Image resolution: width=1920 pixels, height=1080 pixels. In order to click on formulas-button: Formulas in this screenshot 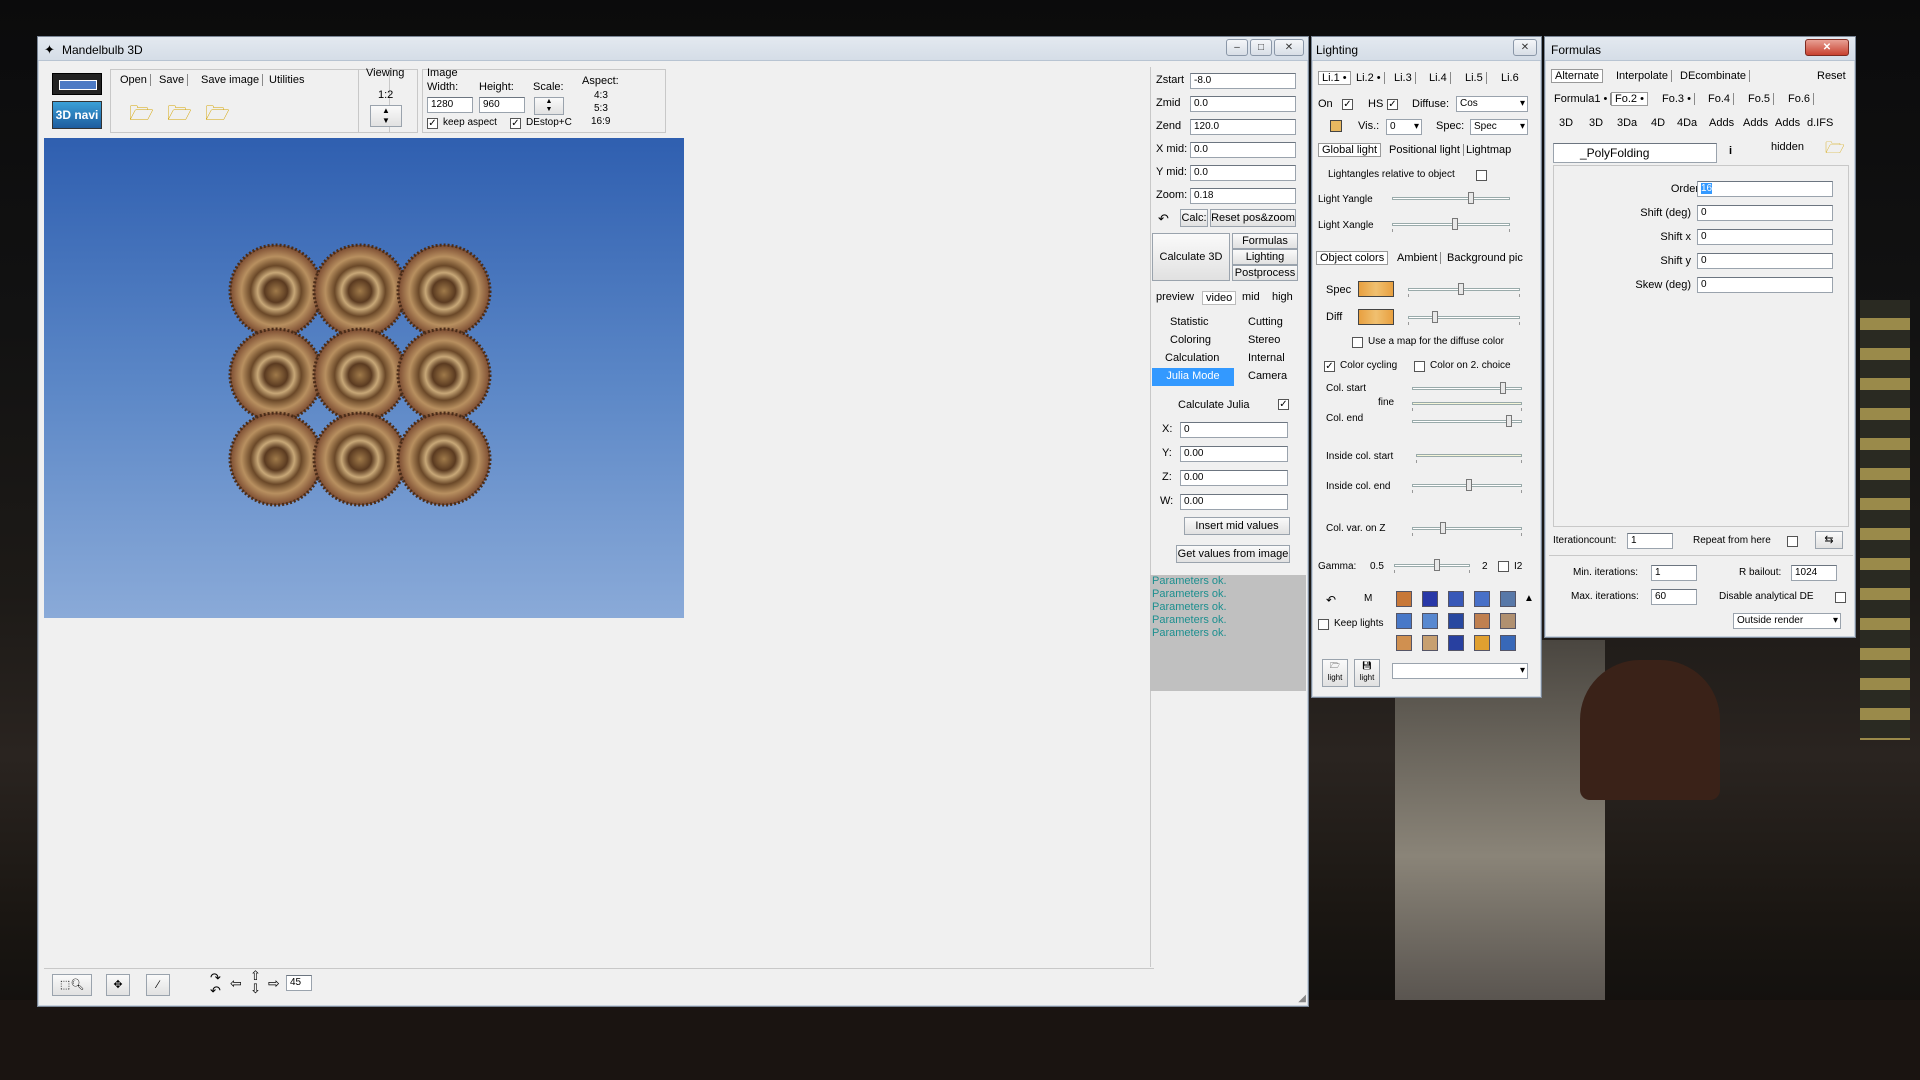, I will do `click(1265, 241)`.